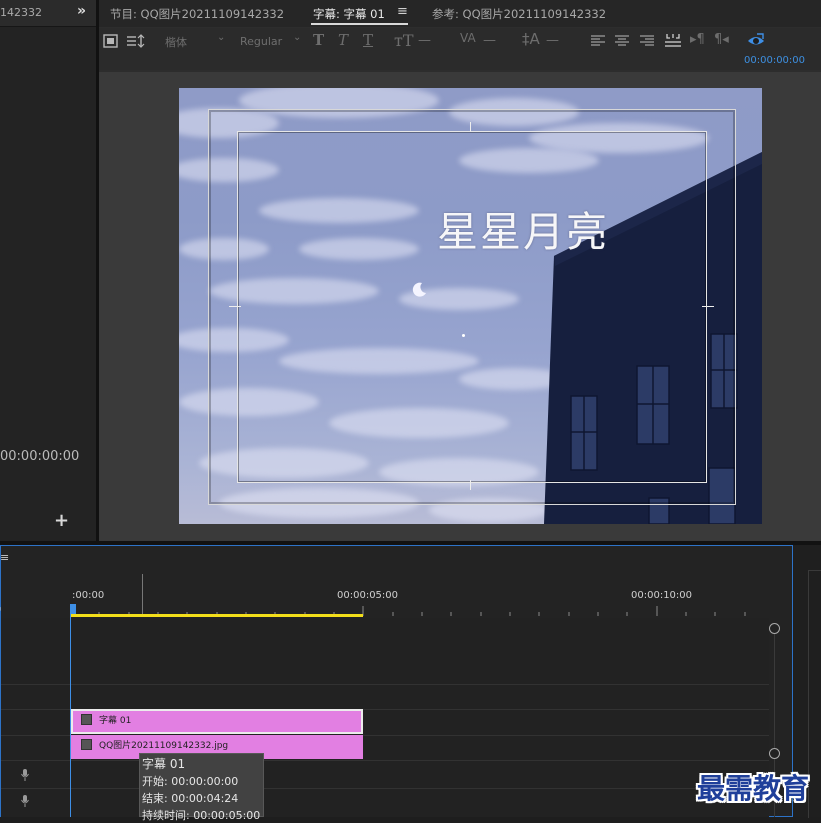 The image size is (821, 823). Describe the element at coordinates (531, 39) in the screenshot. I see `leading-icon: ‡A` at that location.